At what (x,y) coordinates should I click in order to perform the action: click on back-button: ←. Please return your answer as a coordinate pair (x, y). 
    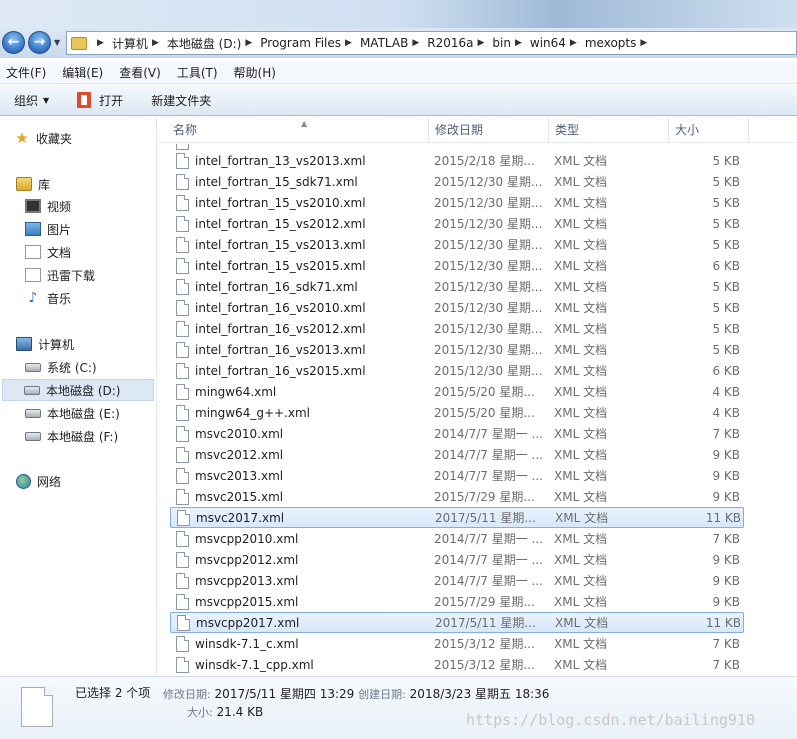
    Looking at the image, I should click on (13, 42).